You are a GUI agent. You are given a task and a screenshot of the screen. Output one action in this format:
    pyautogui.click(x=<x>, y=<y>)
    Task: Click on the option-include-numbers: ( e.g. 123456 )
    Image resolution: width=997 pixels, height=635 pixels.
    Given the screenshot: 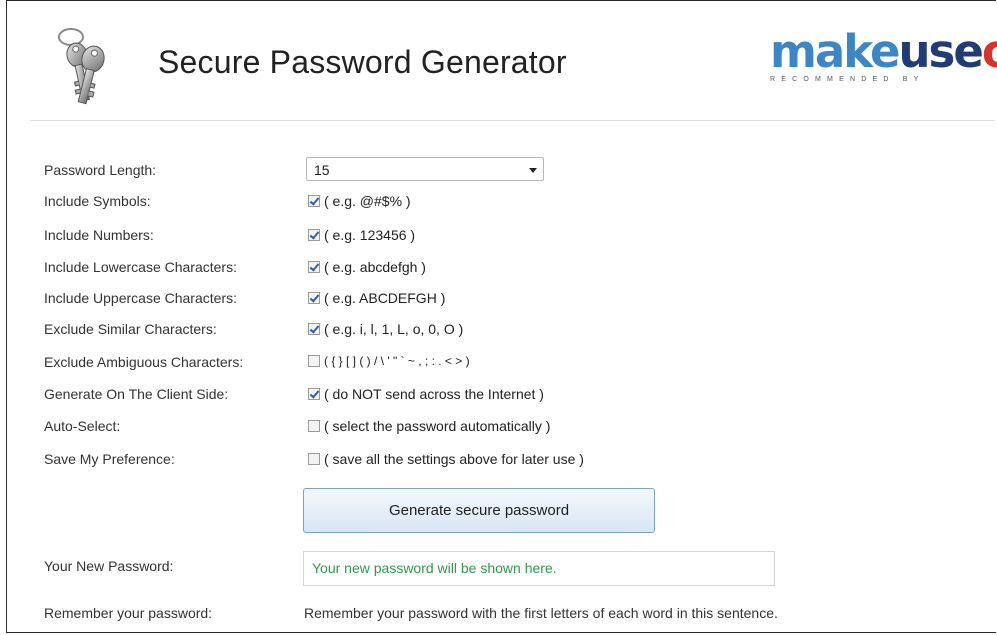 What is the action you would take?
    pyautogui.click(x=361, y=235)
    